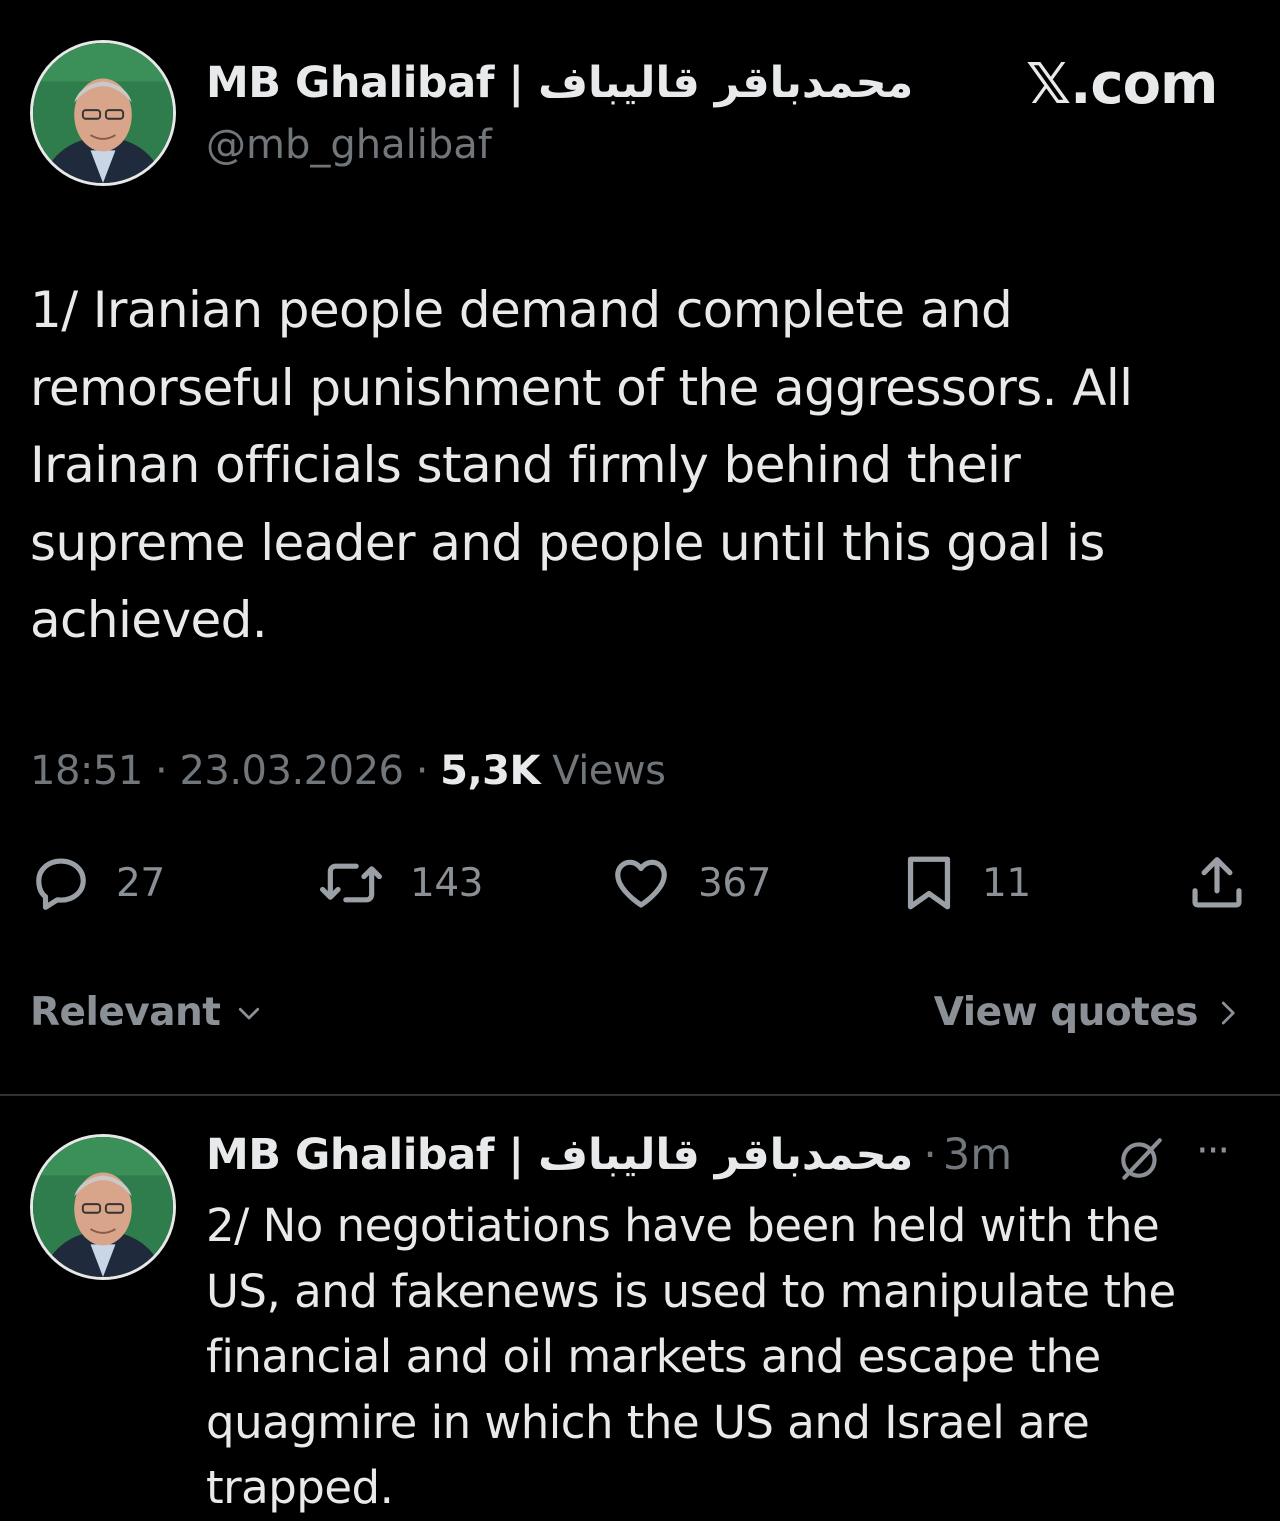 The height and width of the screenshot is (1521, 1280). I want to click on grok-button, so click(1141, 1161).